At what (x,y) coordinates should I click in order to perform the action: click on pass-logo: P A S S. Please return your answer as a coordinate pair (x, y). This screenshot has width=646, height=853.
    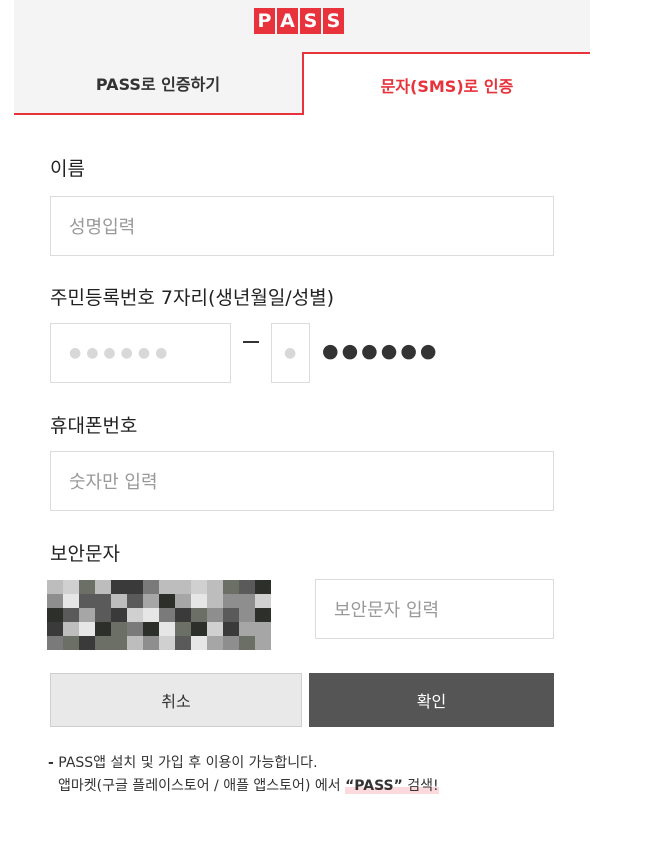
    Looking at the image, I should click on (300, 21).